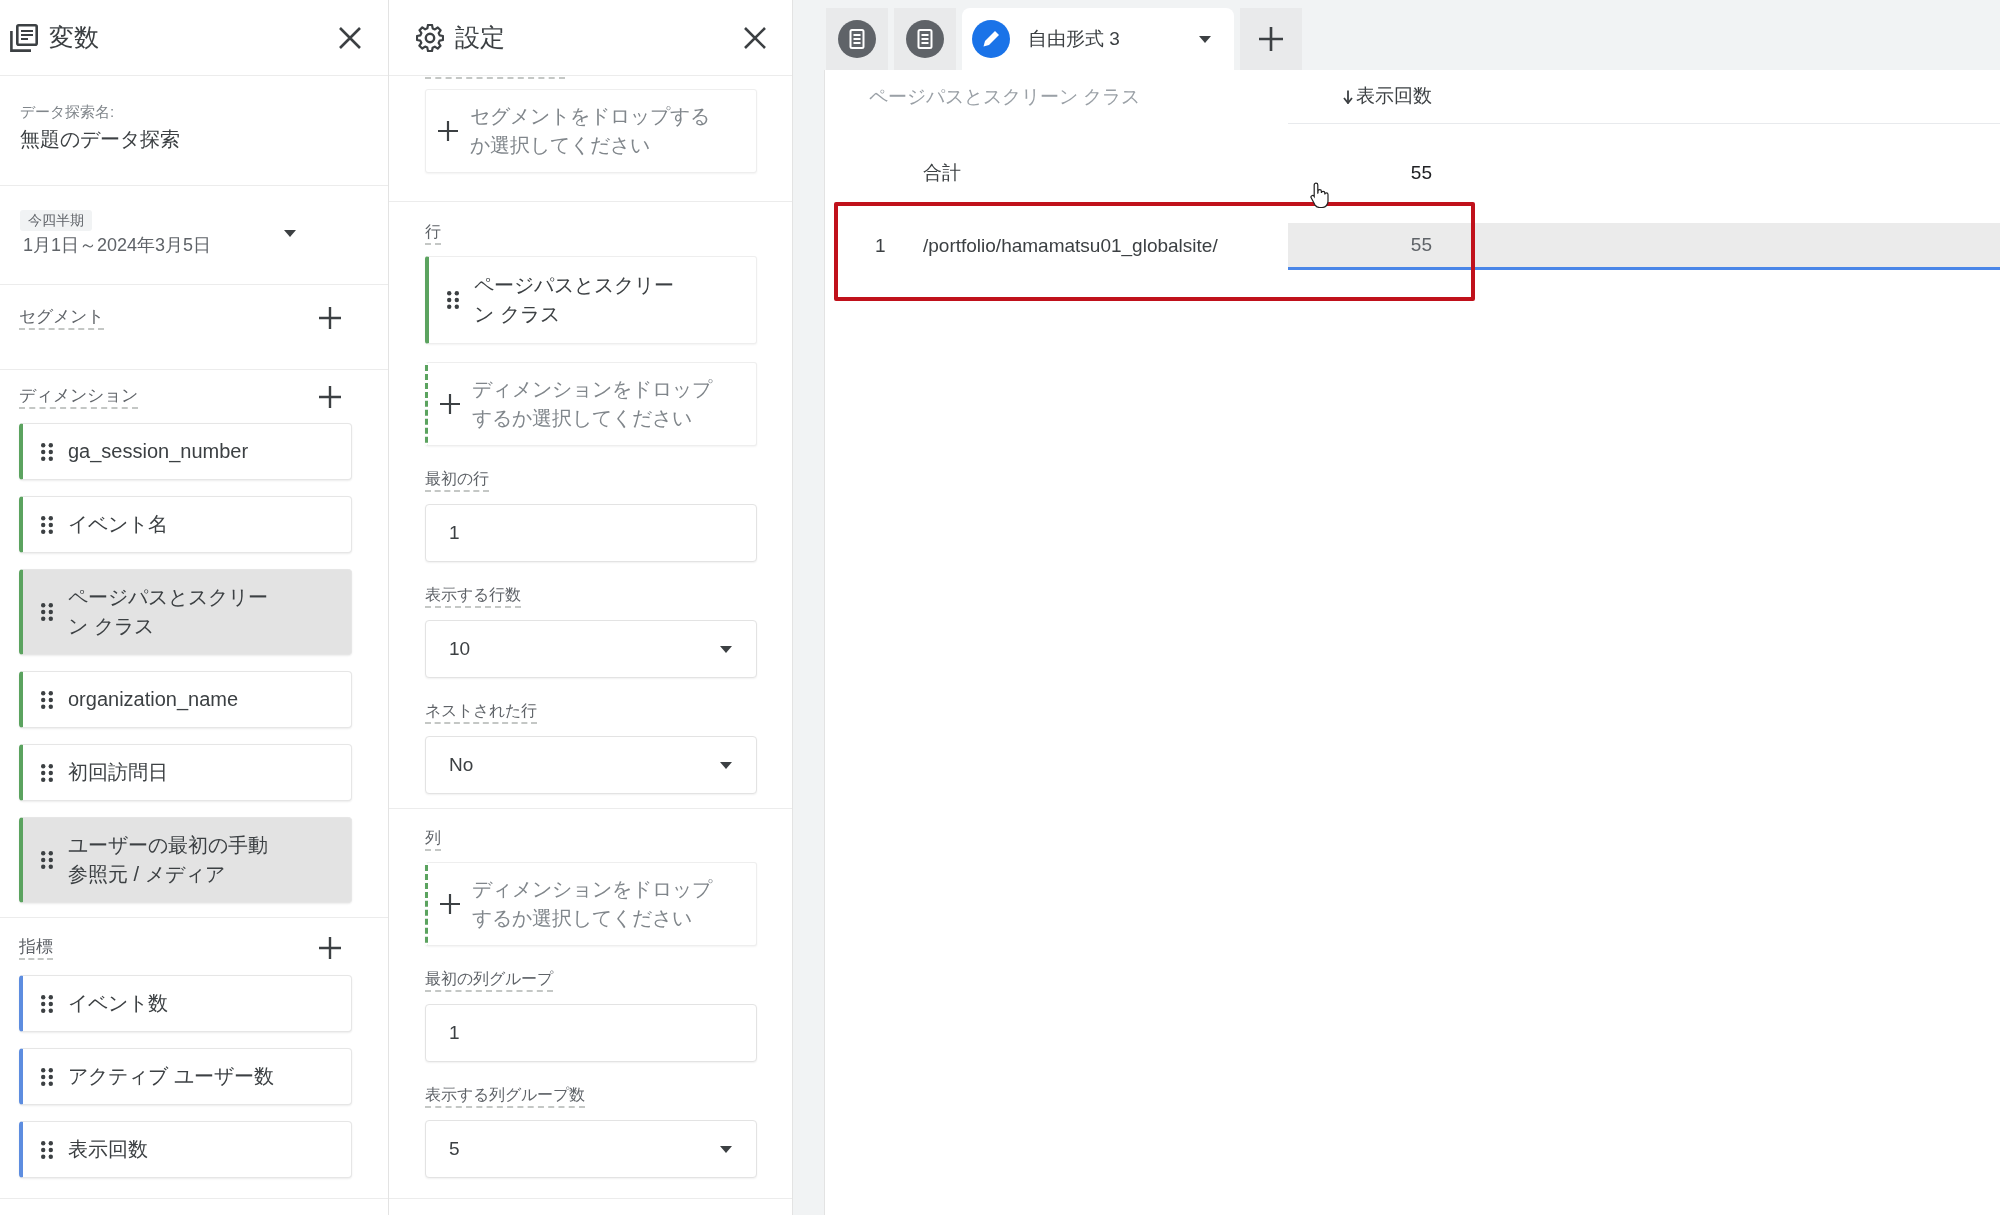 The width and height of the screenshot is (2000, 1215). I want to click on field-label: データ探索名:, so click(67, 112).